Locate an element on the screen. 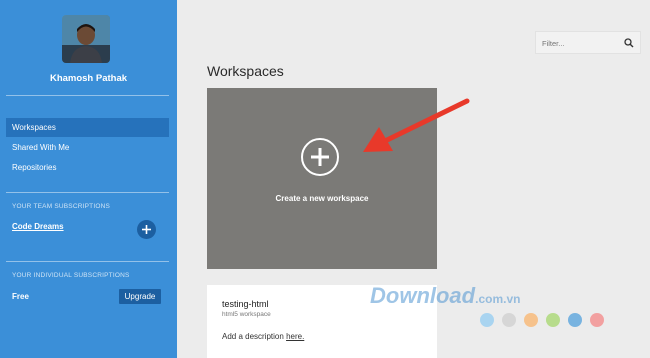 The image size is (650, 358). watermark-suffix: .com.vn is located at coordinates (498, 299).